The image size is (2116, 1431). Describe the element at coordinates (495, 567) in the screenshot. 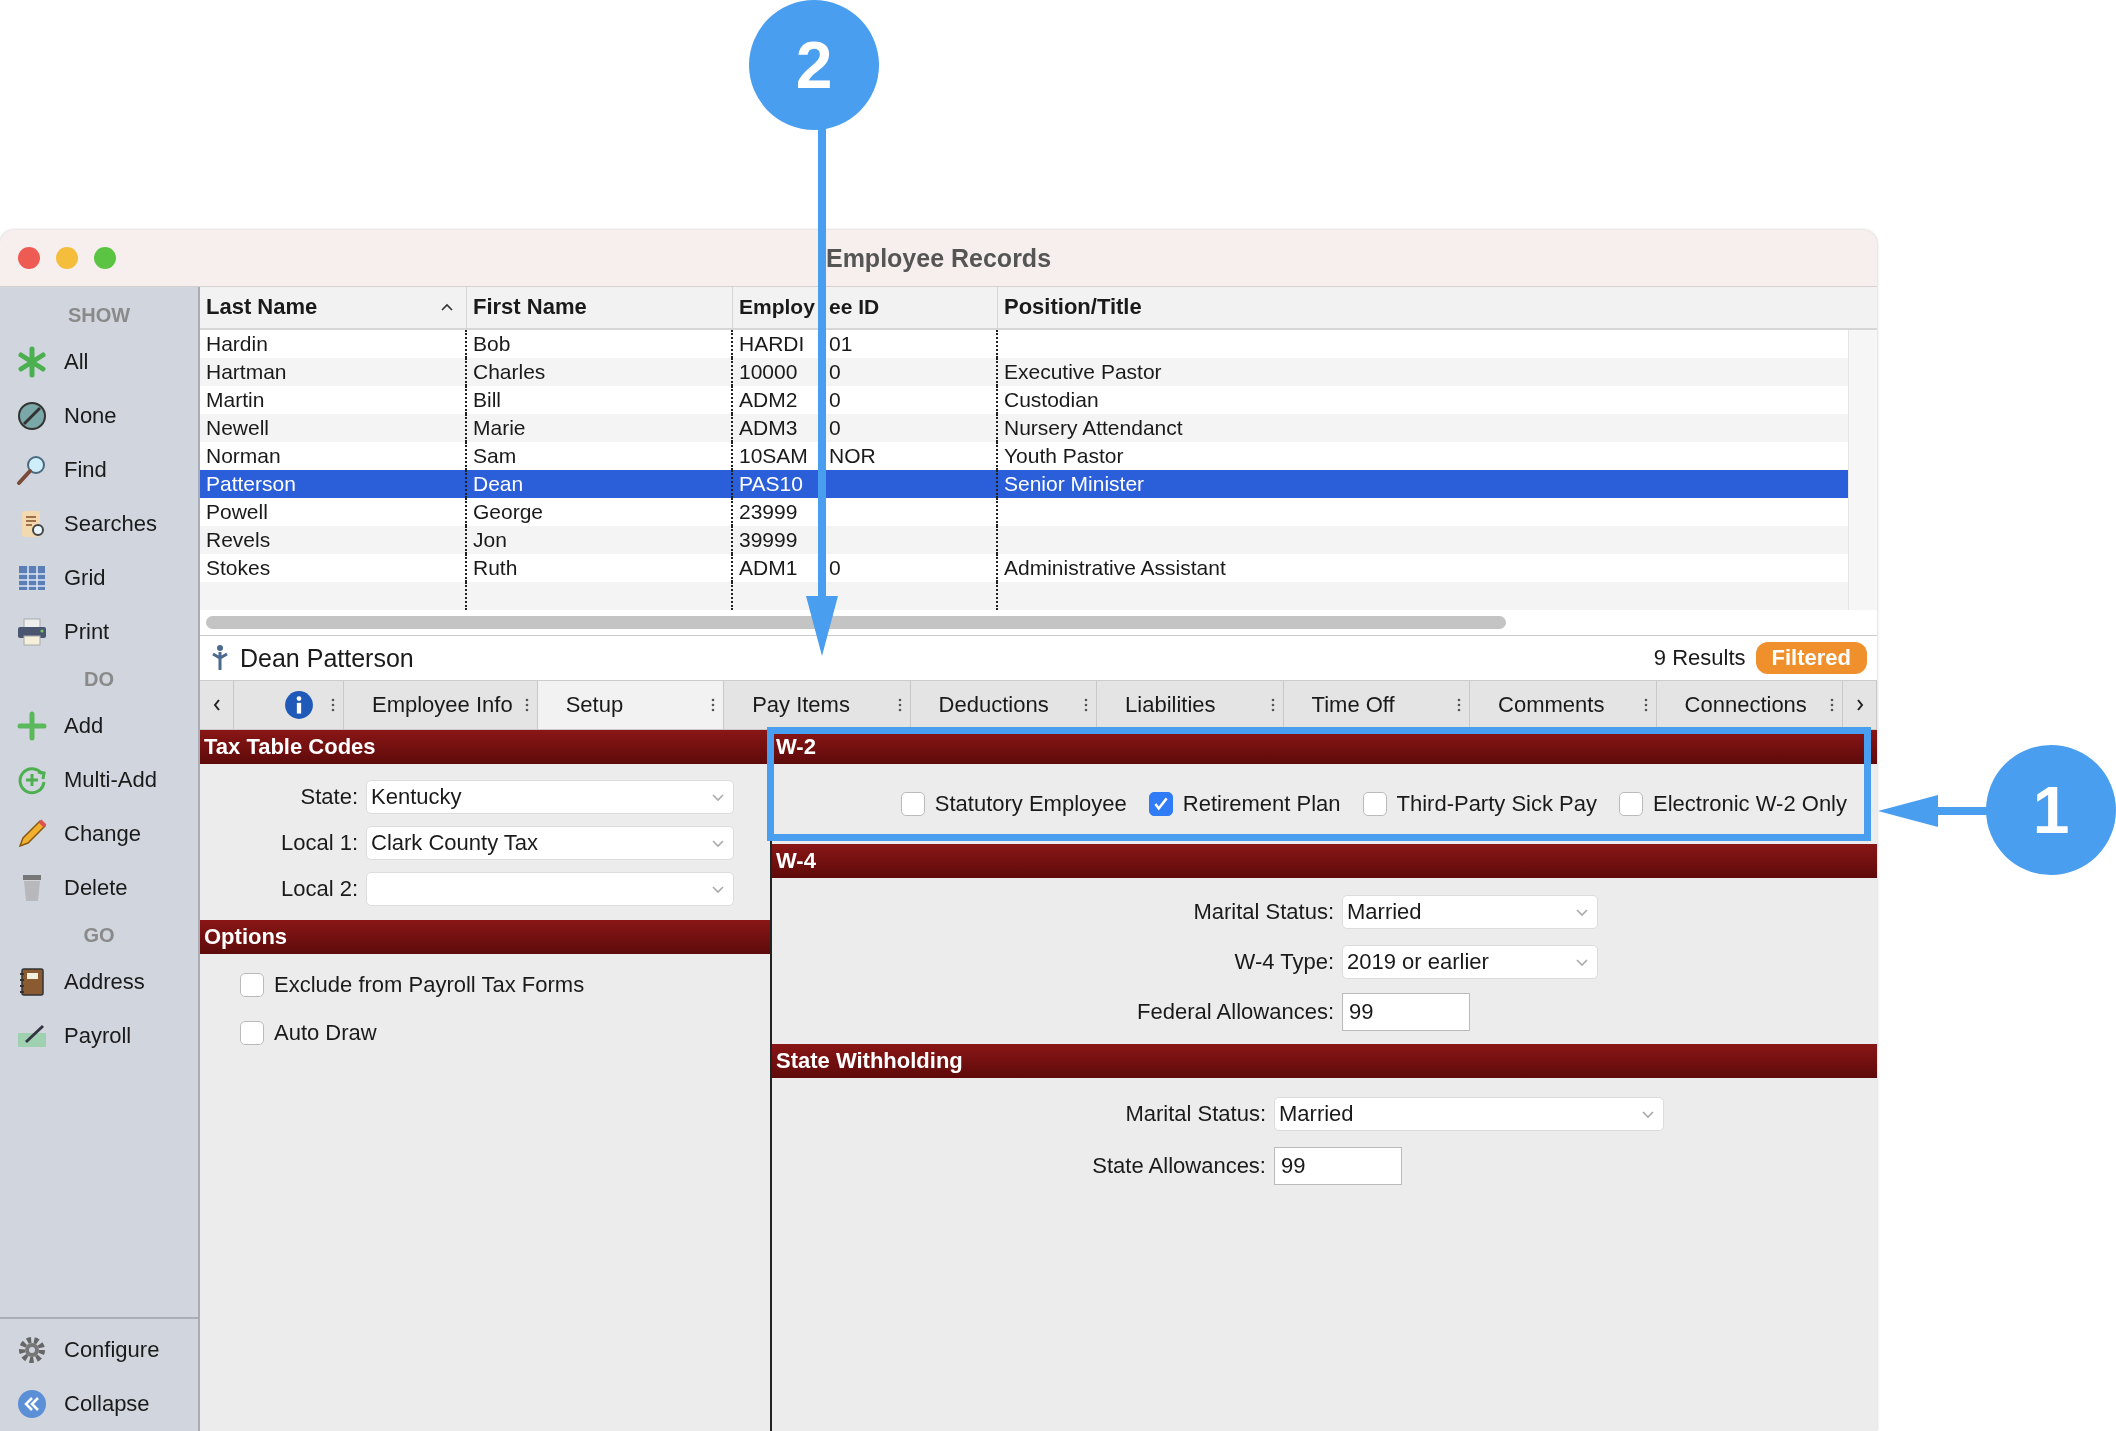

I see `table-cell: Ruth` at that location.